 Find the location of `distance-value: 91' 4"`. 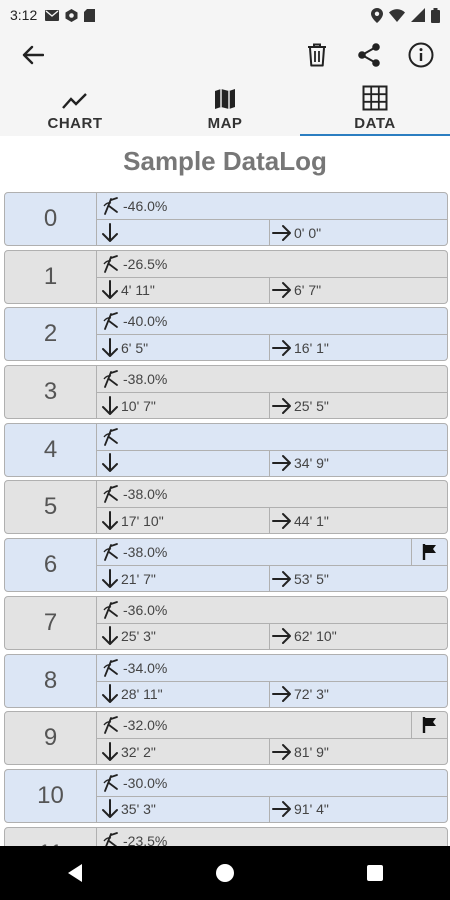

distance-value: 91' 4" is located at coordinates (311, 809).